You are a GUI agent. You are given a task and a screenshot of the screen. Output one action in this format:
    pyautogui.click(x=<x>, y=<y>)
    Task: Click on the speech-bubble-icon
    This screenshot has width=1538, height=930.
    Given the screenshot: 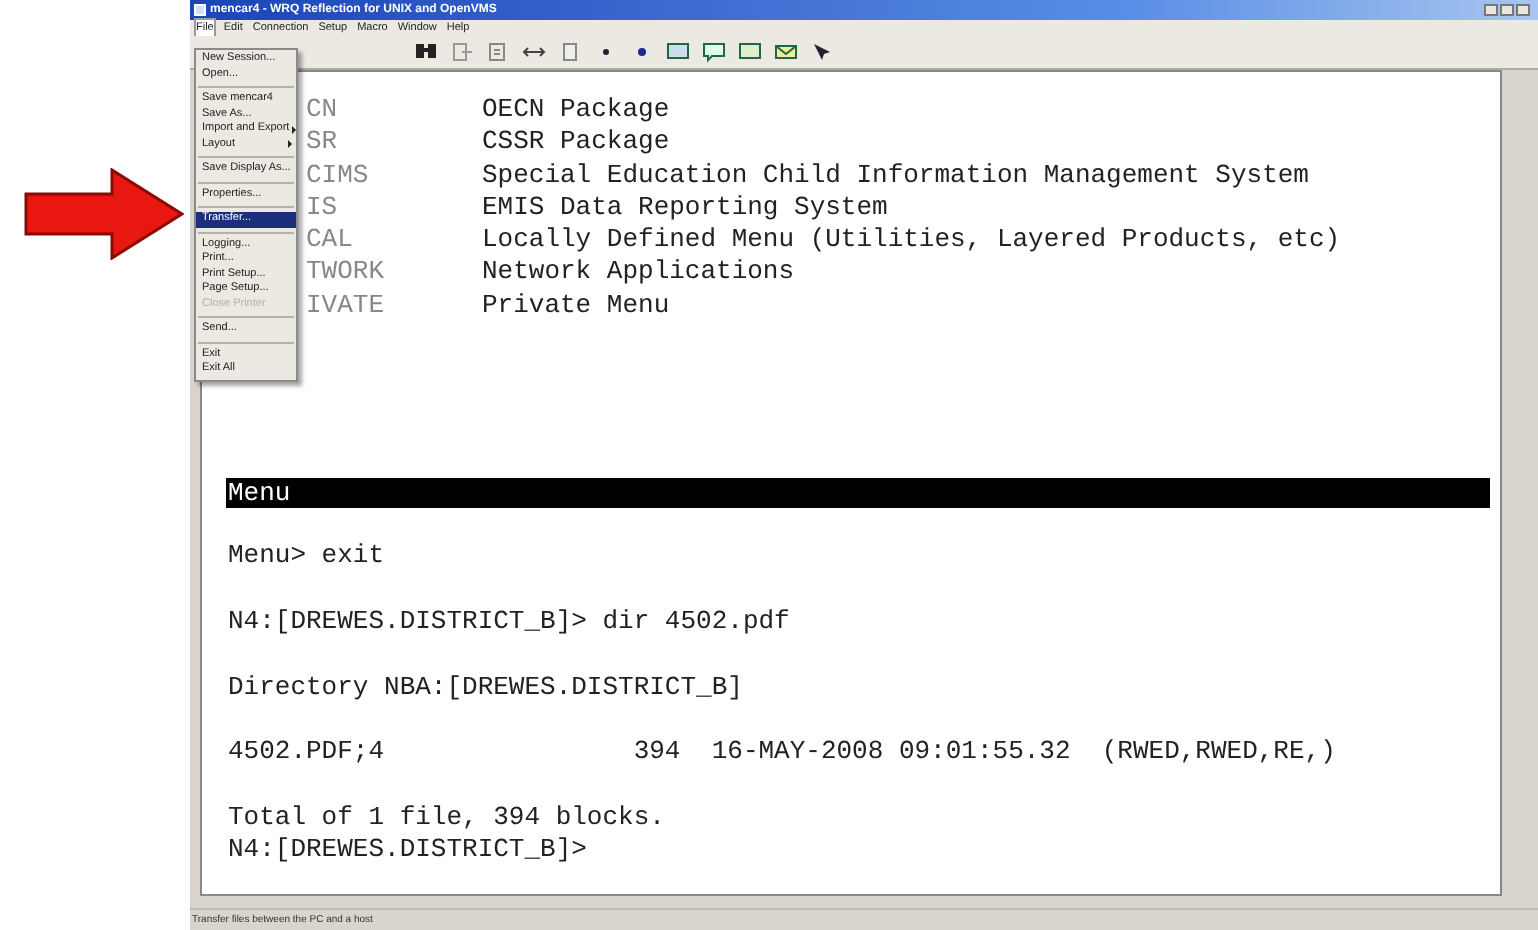 What is the action you would take?
    pyautogui.click(x=714, y=52)
    